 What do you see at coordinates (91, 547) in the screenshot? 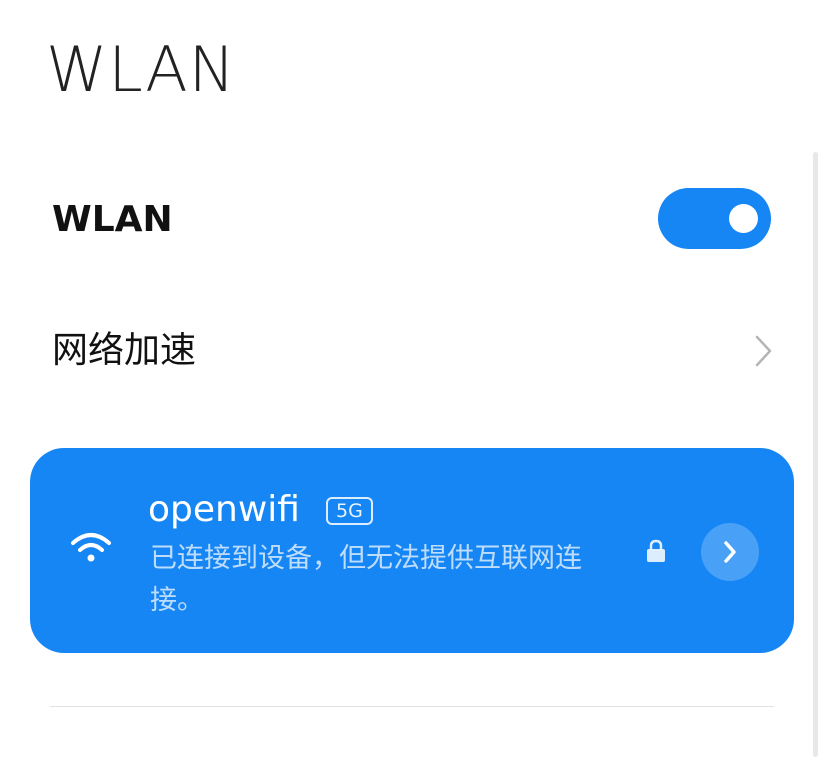
I see `wifi-signal-icon` at bounding box center [91, 547].